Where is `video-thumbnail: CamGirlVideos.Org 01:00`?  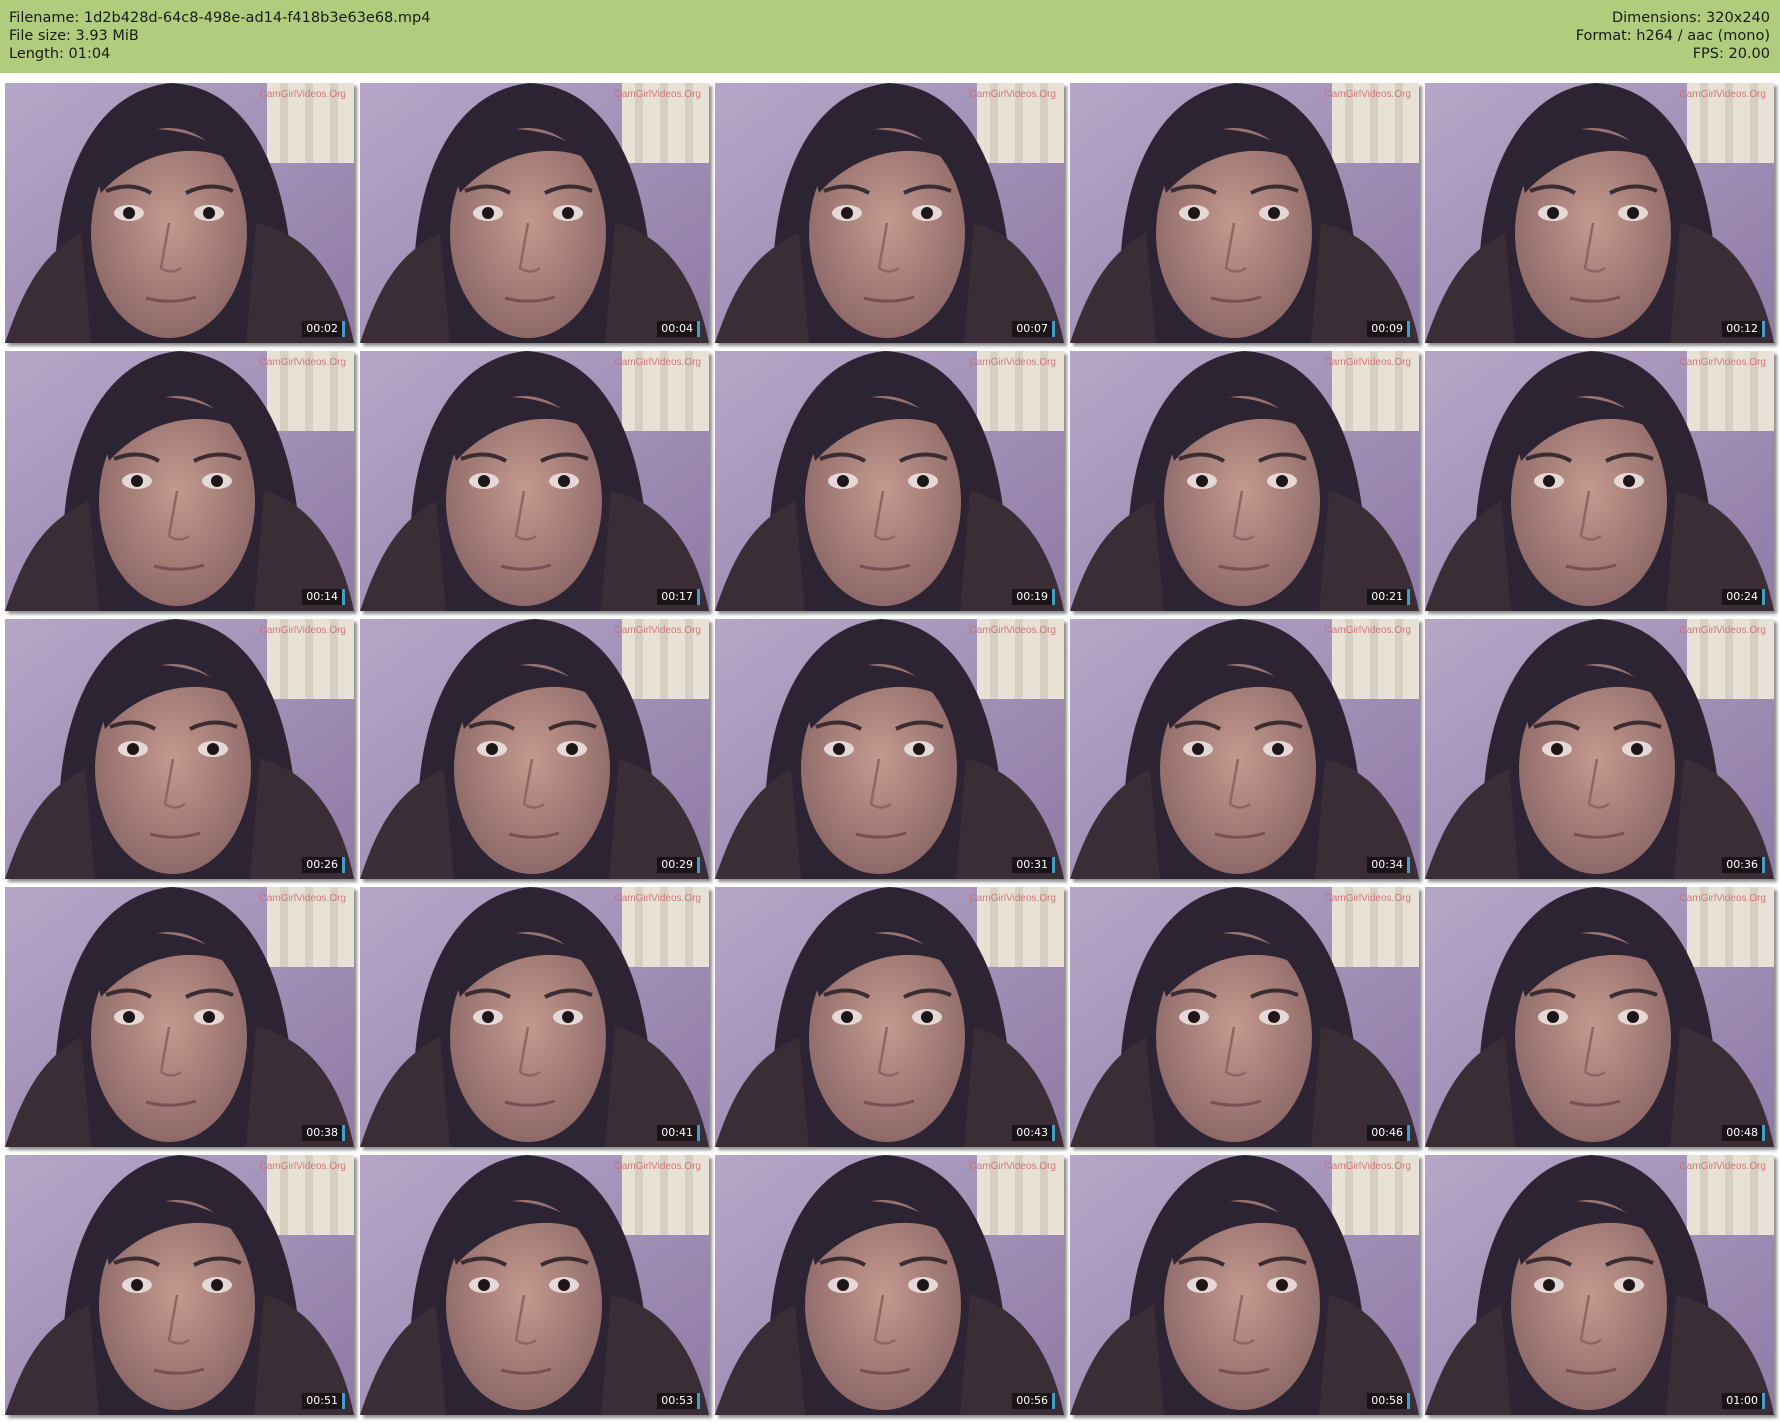 video-thumbnail: CamGirlVideos.Org 01:00 is located at coordinates (1599, 1285).